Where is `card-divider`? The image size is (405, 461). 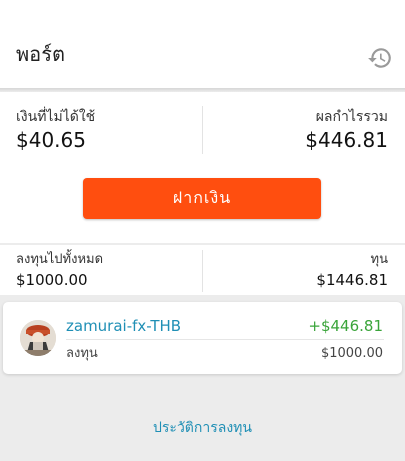 card-divider is located at coordinates (225, 339).